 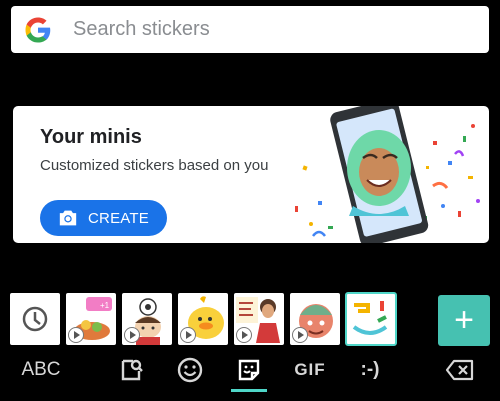 What do you see at coordinates (118, 218) in the screenshot?
I see `create-button-label: CREATE` at bounding box center [118, 218].